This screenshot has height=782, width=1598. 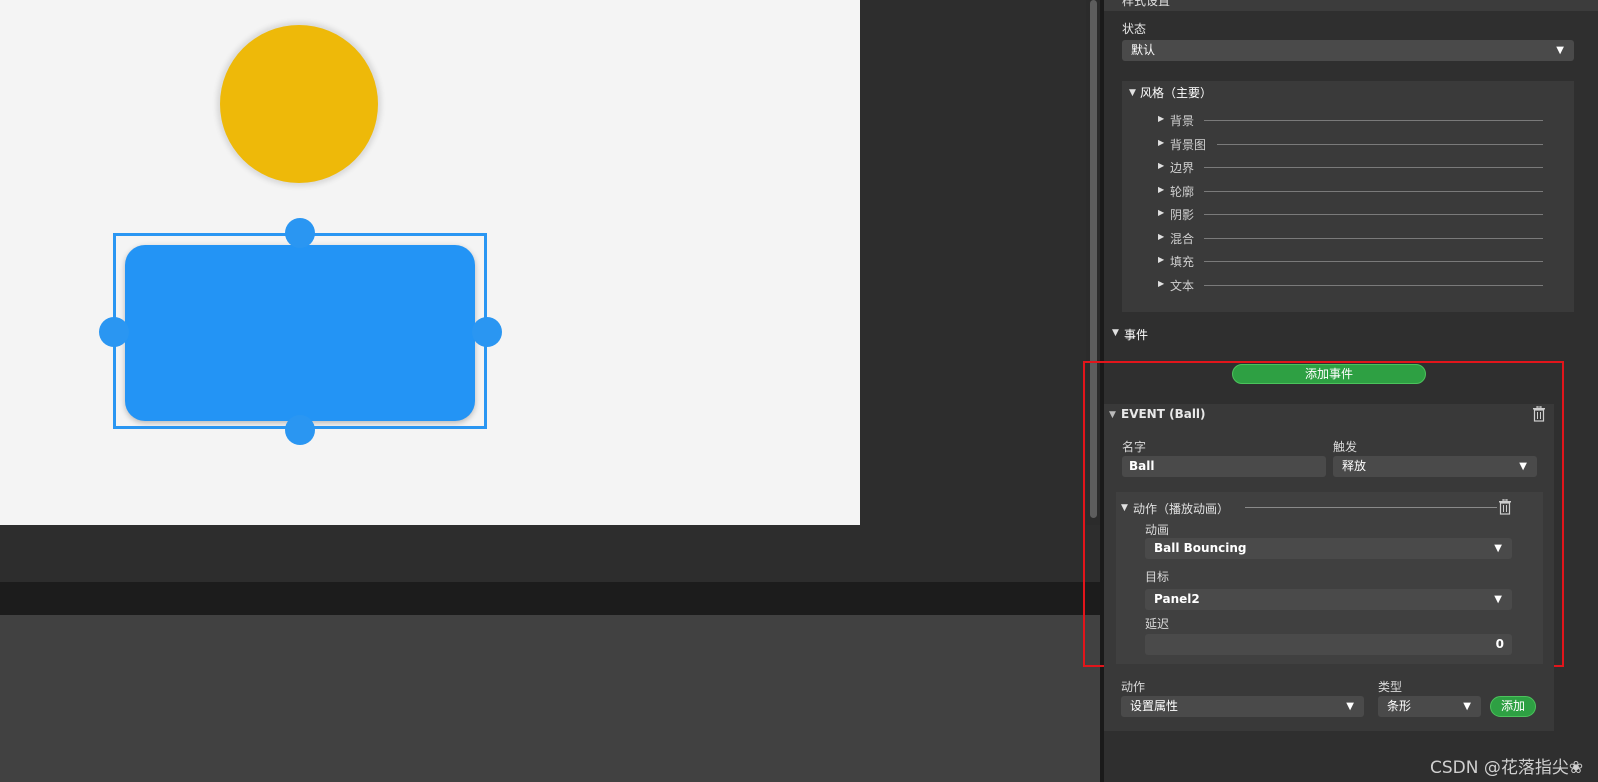 I want to click on delay-input: 0, so click(x=1328, y=644).